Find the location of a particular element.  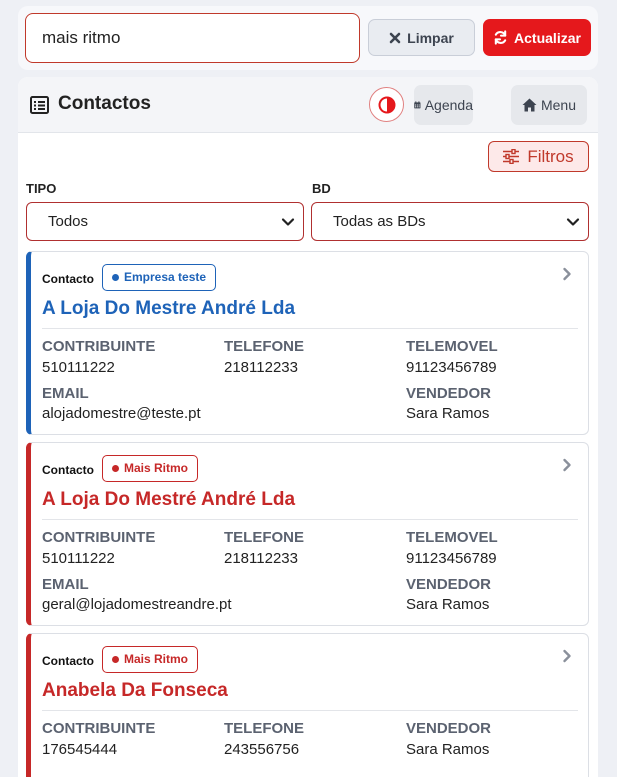

panel-header: Contactos Agenda Menu is located at coordinates (308, 105).